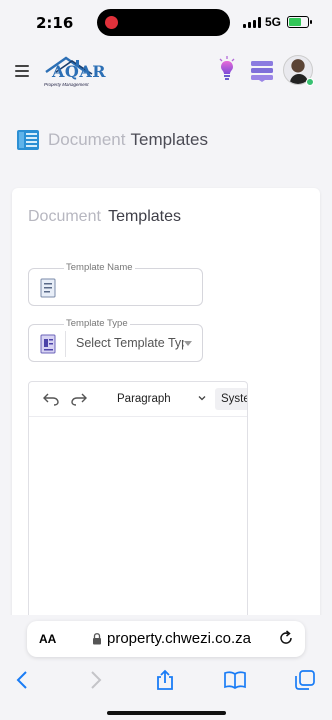 The height and width of the screenshot is (720, 332). I want to click on browser-bar: AA property.chwezi.co.za, so click(166, 667).